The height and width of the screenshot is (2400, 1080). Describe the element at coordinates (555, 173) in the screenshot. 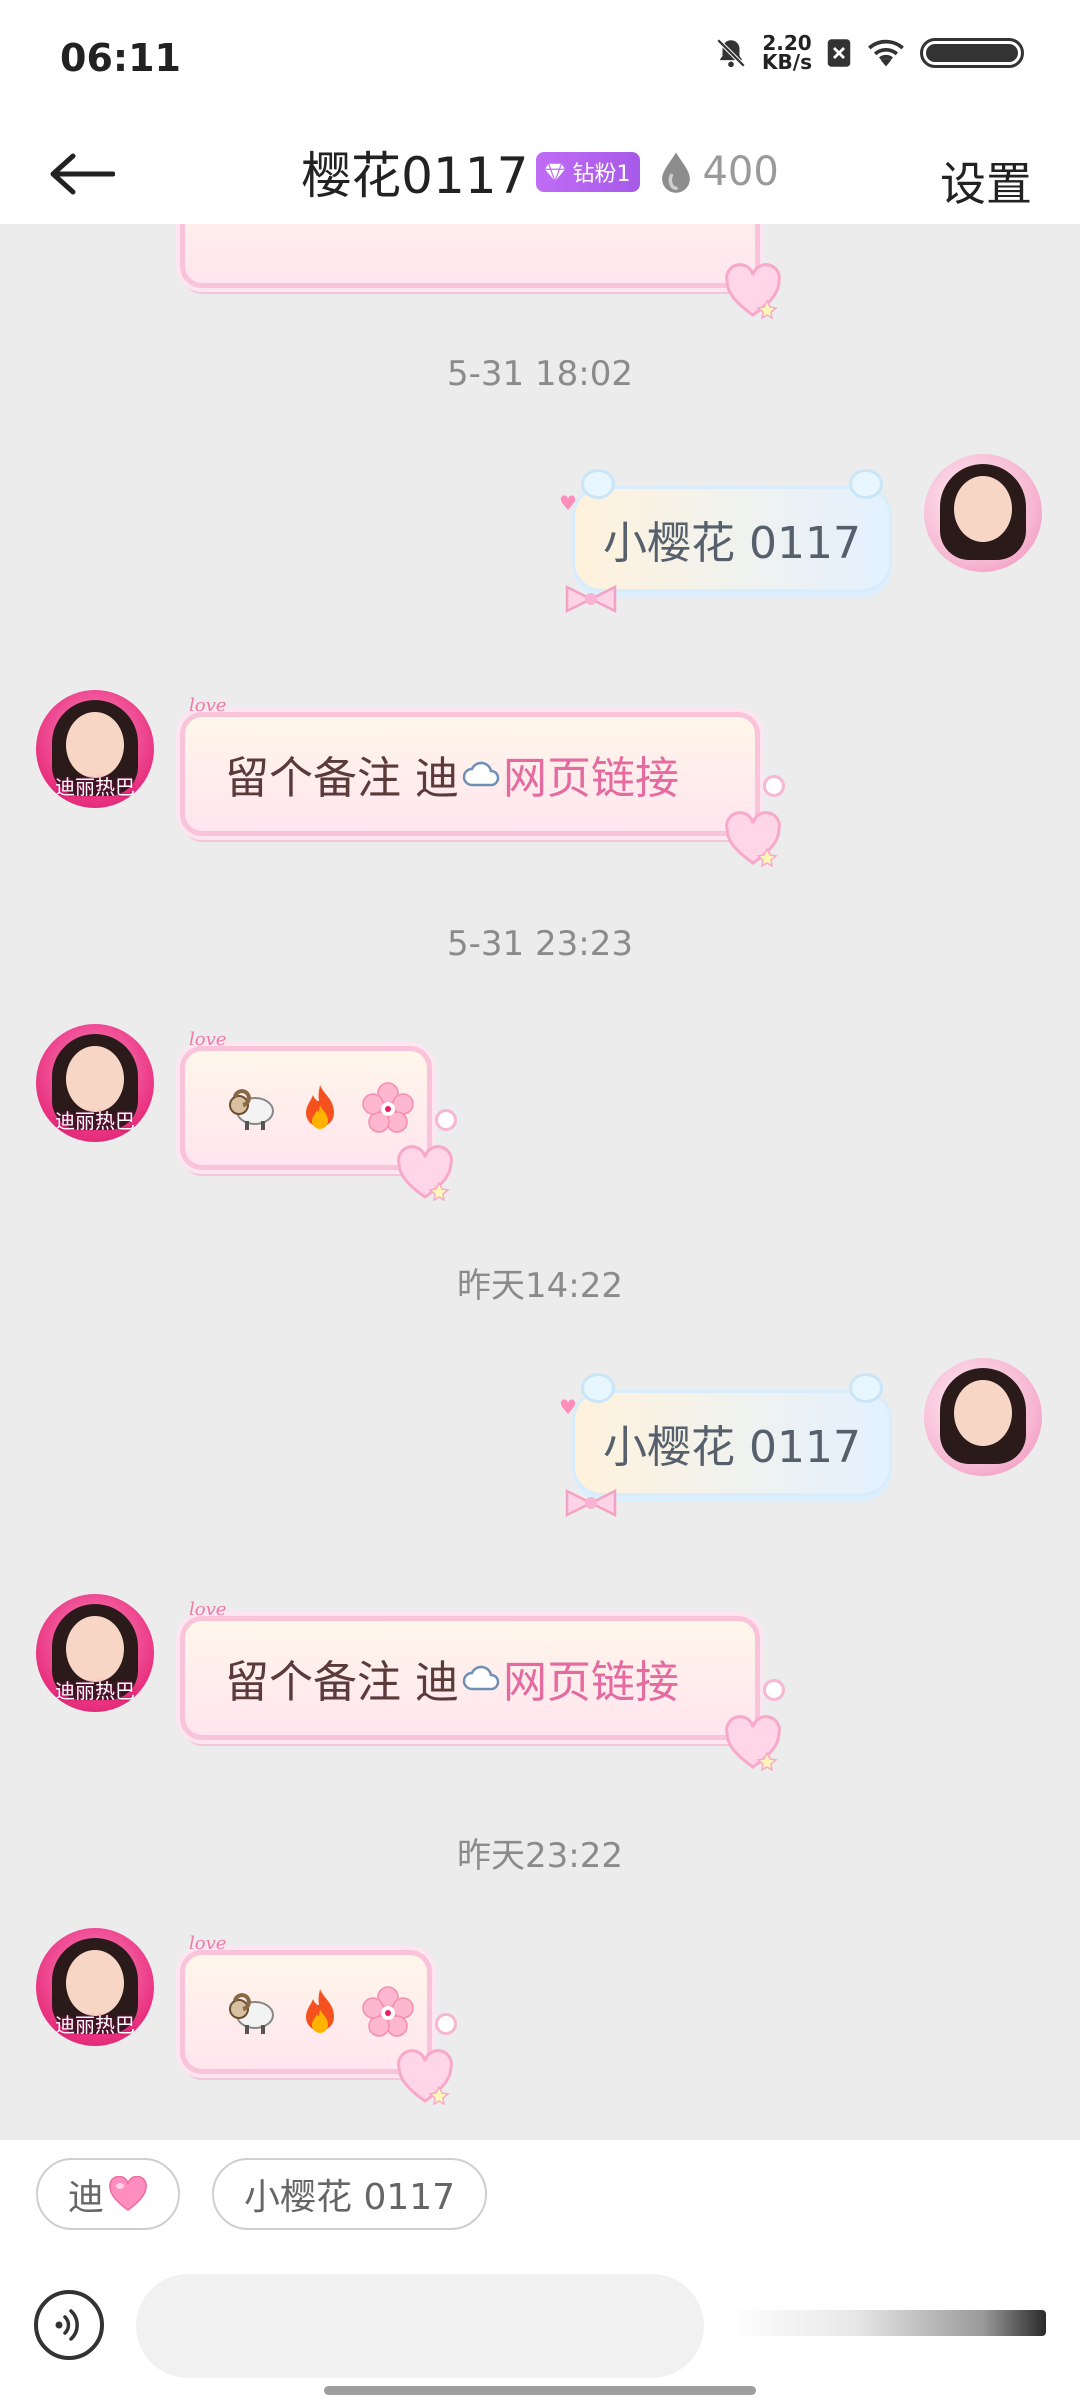

I see `diamond-icon` at that location.